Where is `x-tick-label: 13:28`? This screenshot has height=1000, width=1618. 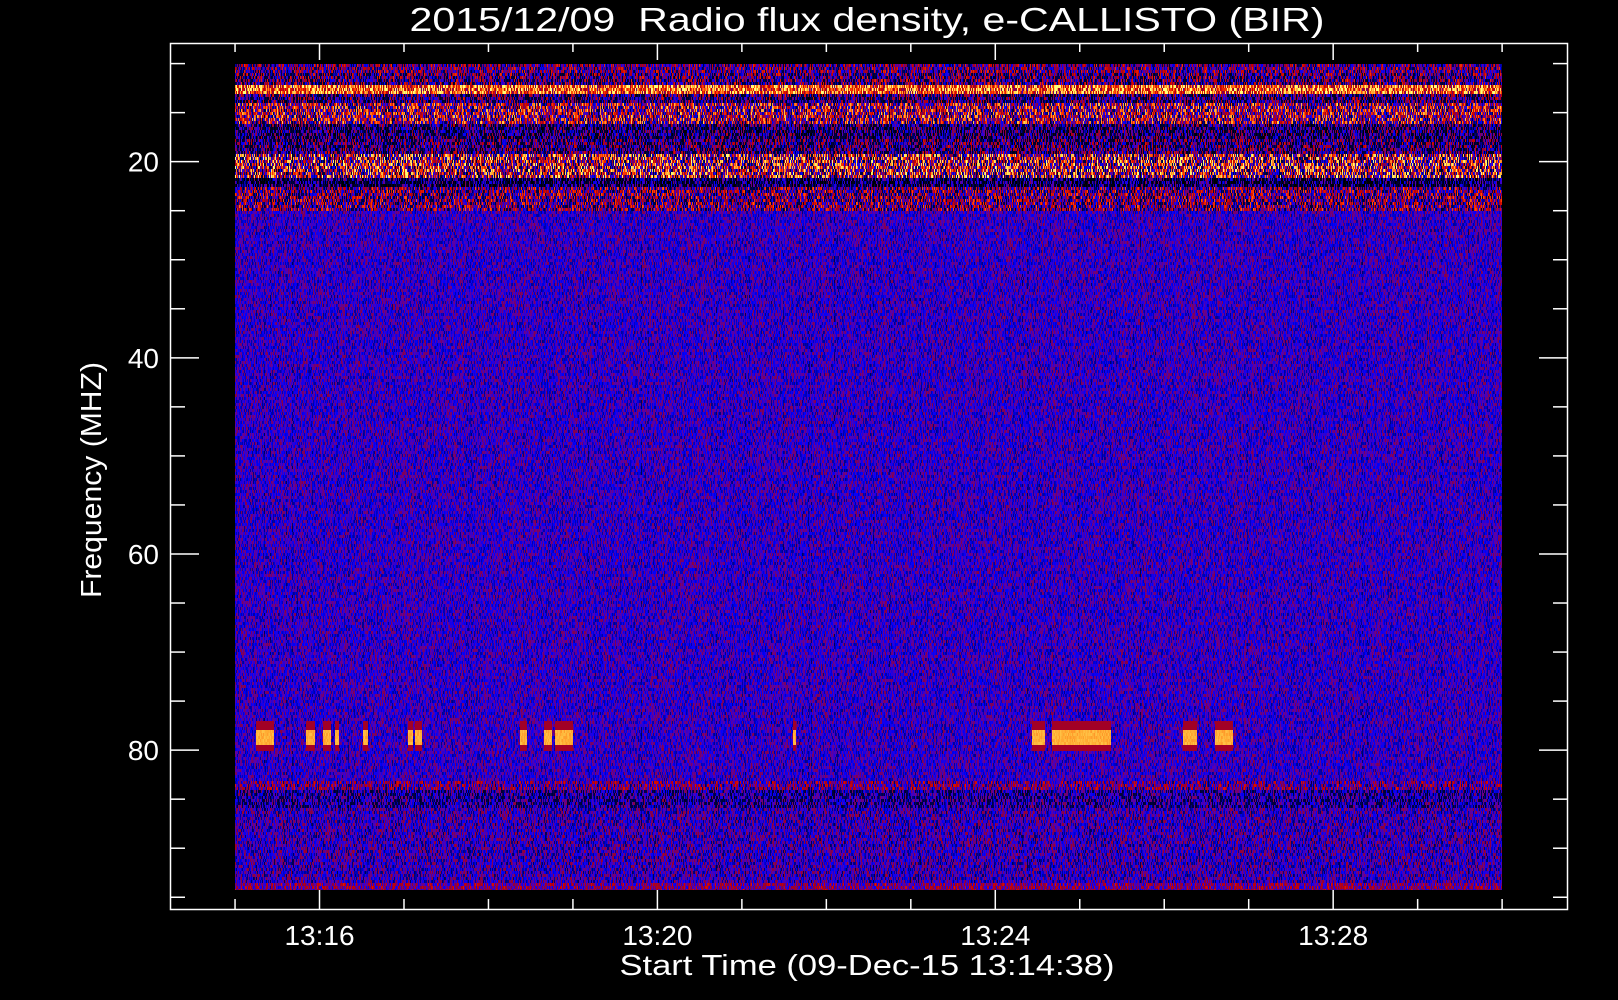 x-tick-label: 13:28 is located at coordinates (1333, 935).